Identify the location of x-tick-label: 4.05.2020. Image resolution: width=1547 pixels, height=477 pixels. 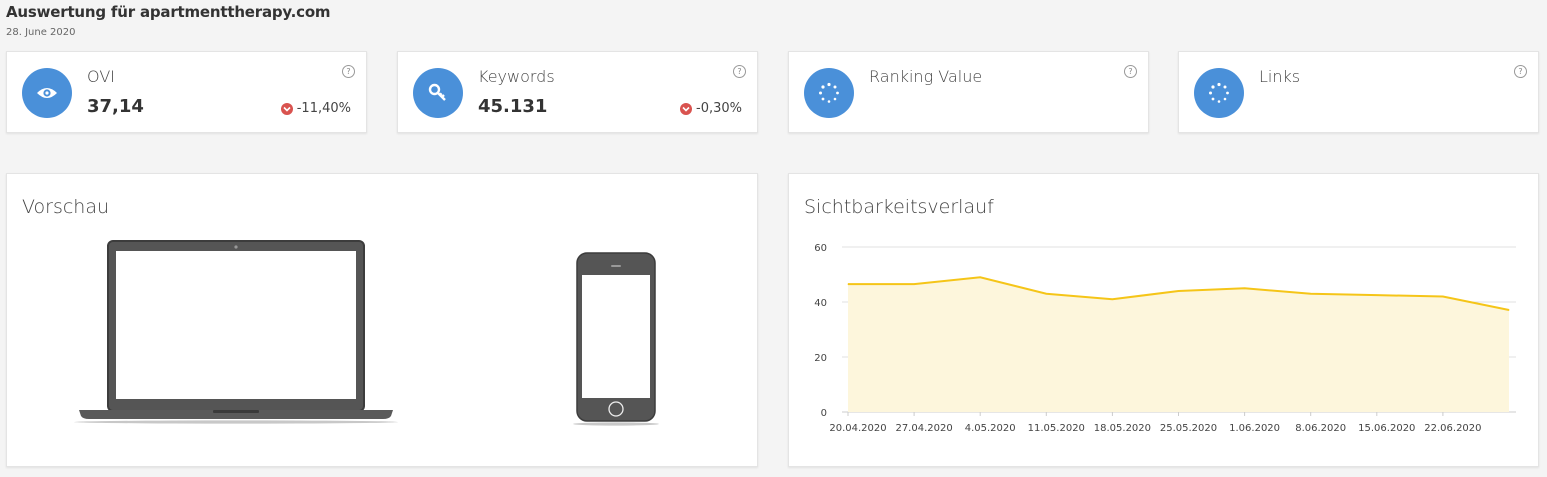
(990, 428).